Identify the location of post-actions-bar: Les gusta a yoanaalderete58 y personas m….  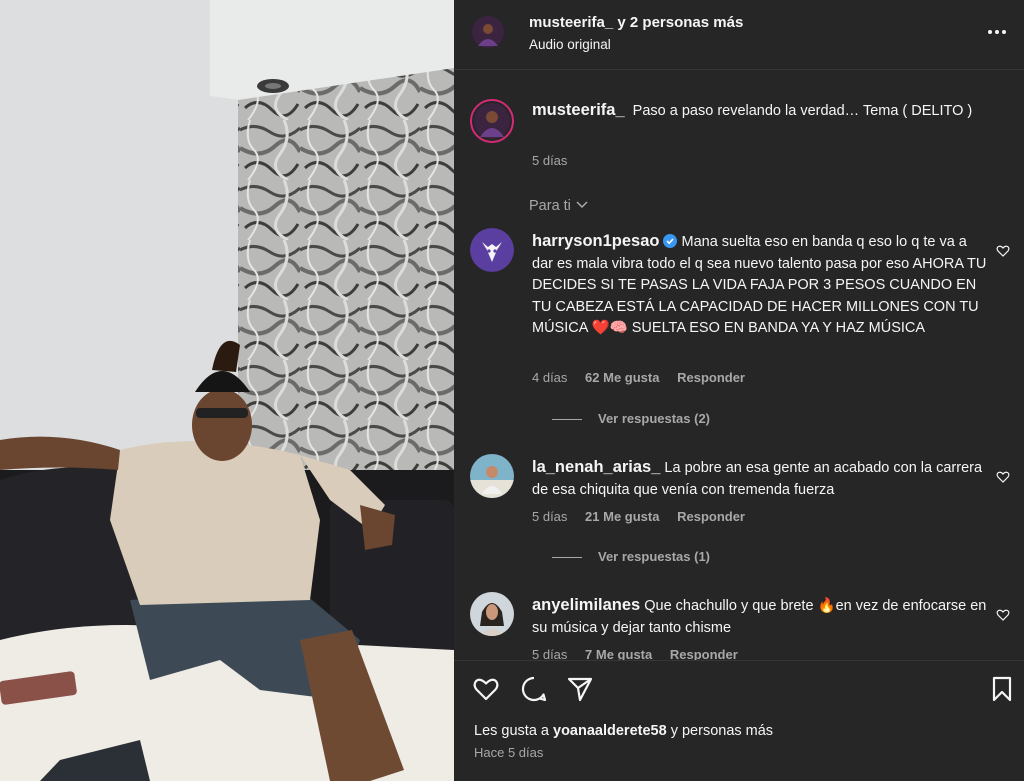
(739, 720).